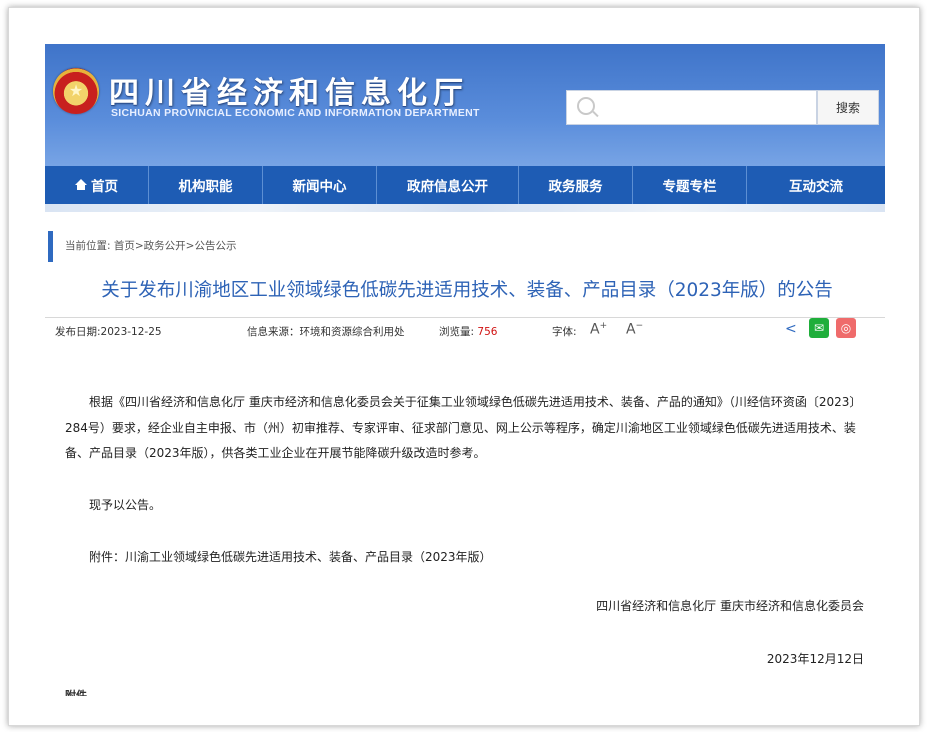 Image resolution: width=927 pixels, height=732 pixels. Describe the element at coordinates (81, 184) in the screenshot. I see `home-icon` at that location.